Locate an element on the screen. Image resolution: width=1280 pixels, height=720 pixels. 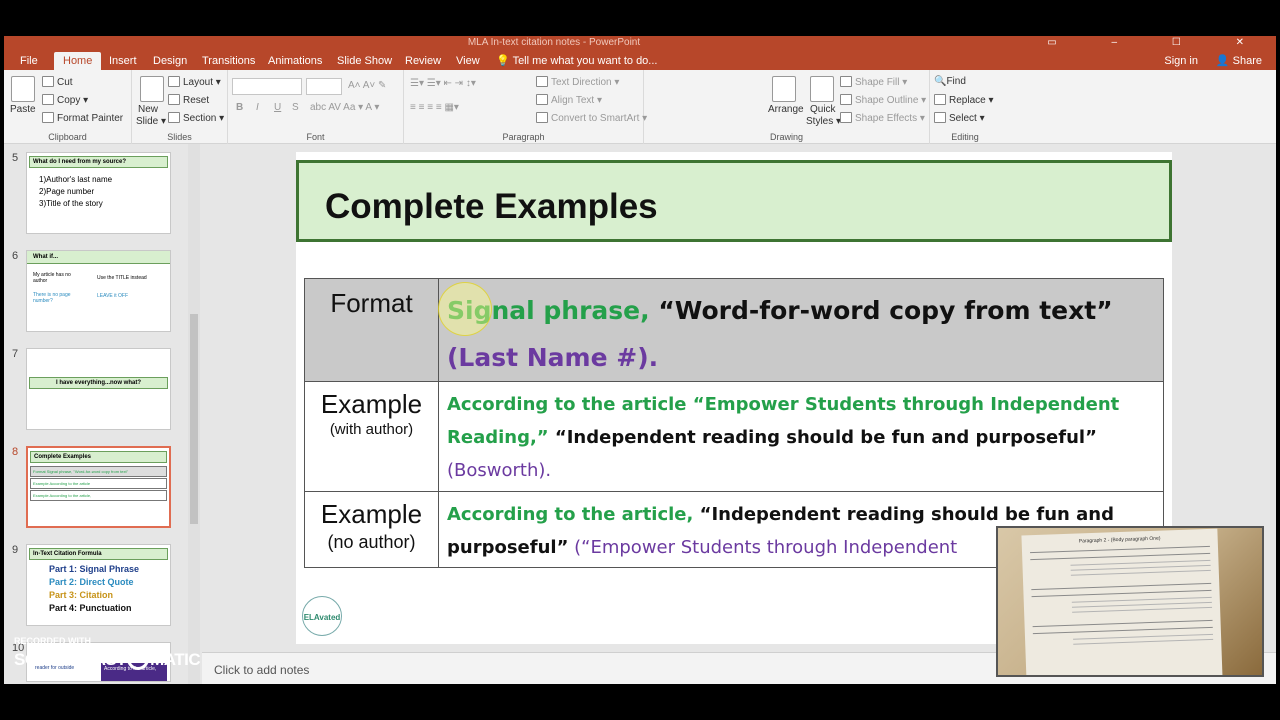
row-label: Example is located at coordinates (371, 404).